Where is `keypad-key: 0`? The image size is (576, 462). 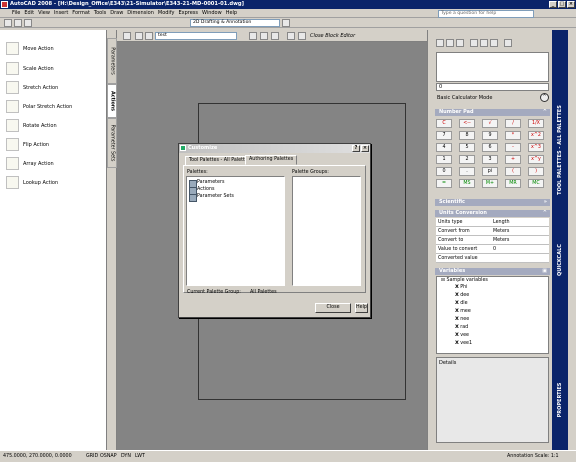
keypad-key: 0 is located at coordinates (444, 171).